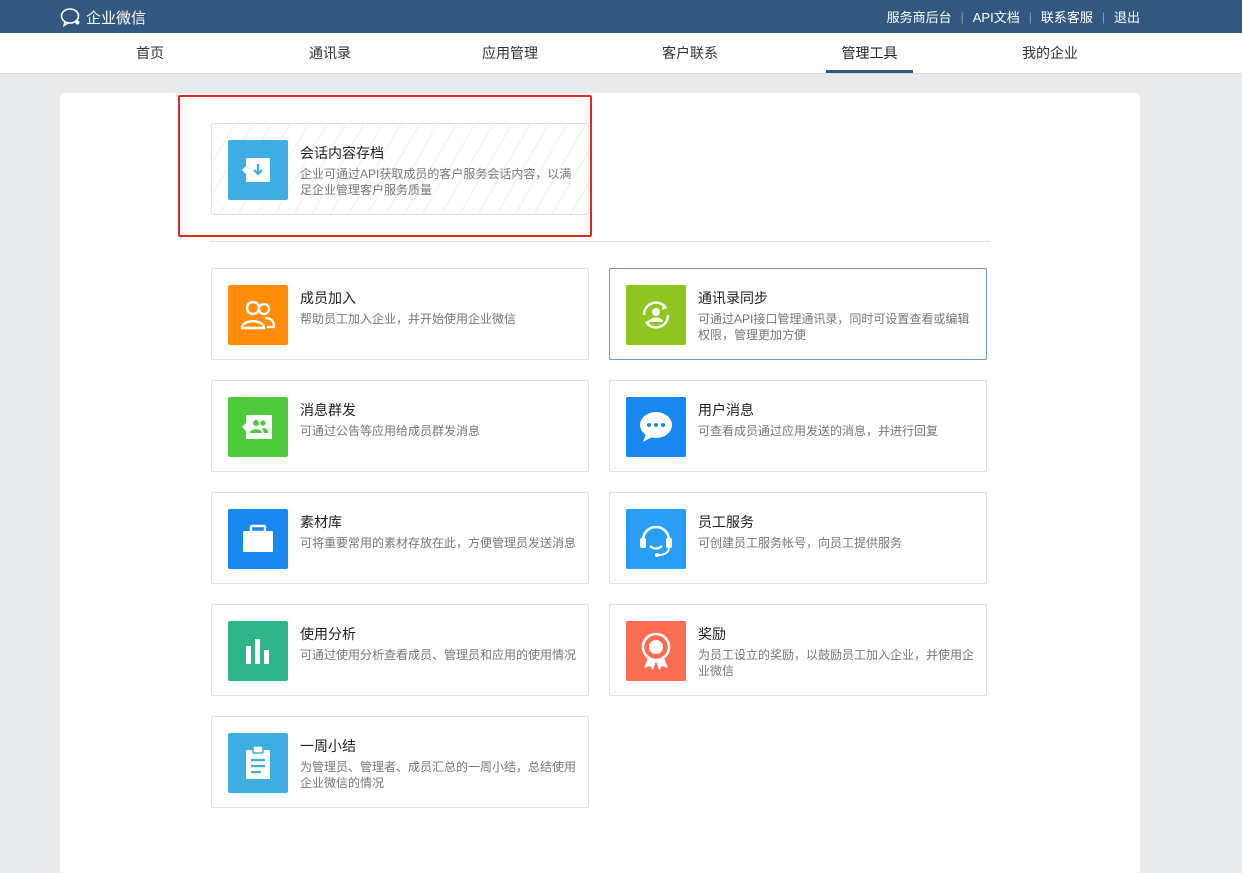  I want to click on tab-app-management: 应用管理, so click(510, 53).